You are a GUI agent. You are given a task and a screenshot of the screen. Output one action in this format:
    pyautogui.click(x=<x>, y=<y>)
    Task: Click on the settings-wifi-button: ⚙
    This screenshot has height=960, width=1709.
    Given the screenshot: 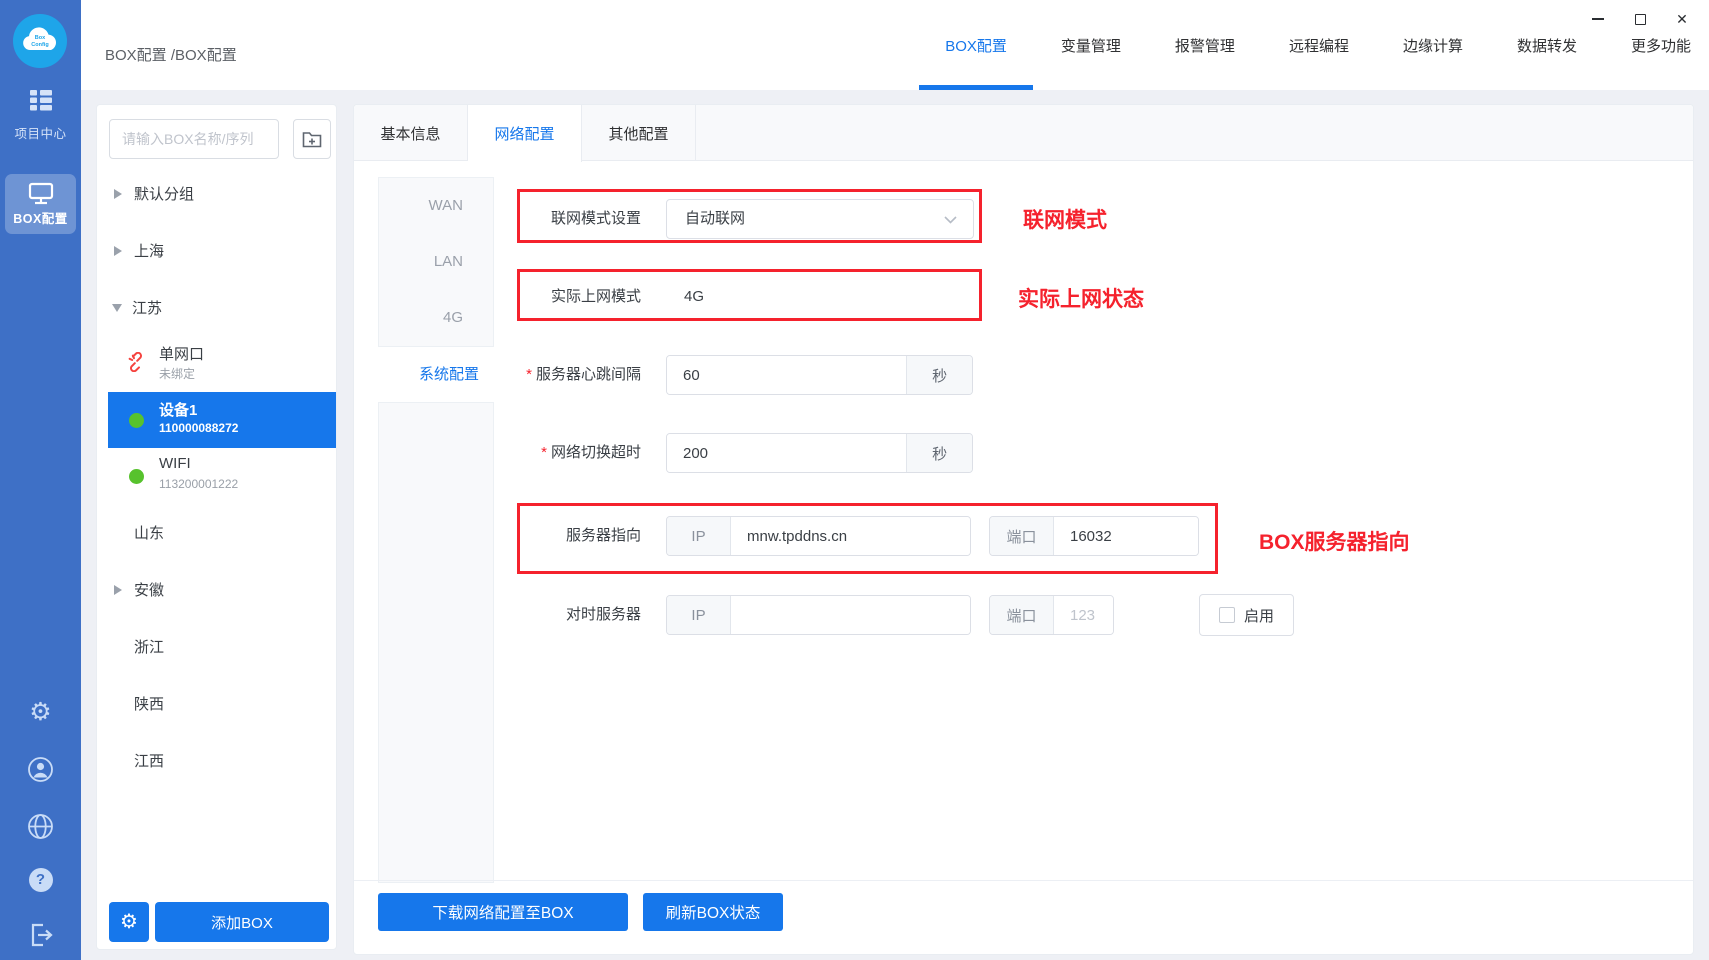 What is the action you would take?
    pyautogui.click(x=40, y=712)
    